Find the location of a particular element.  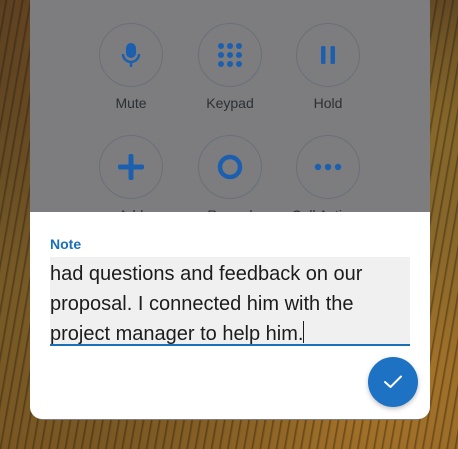

done-button is located at coordinates (393, 382).